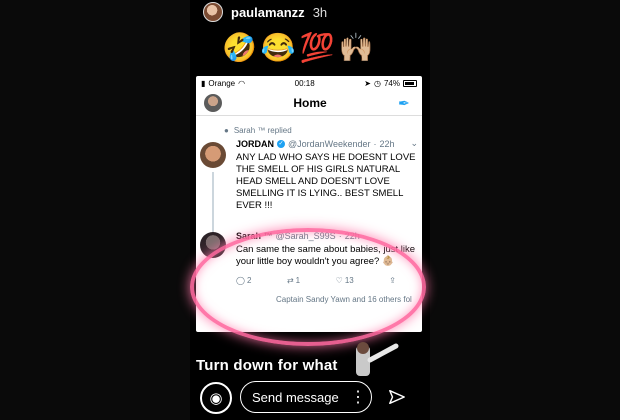 The height and width of the screenshot is (420, 620). Describe the element at coordinates (267, 365) in the screenshot. I see `story-caption: Turn down for what` at that location.